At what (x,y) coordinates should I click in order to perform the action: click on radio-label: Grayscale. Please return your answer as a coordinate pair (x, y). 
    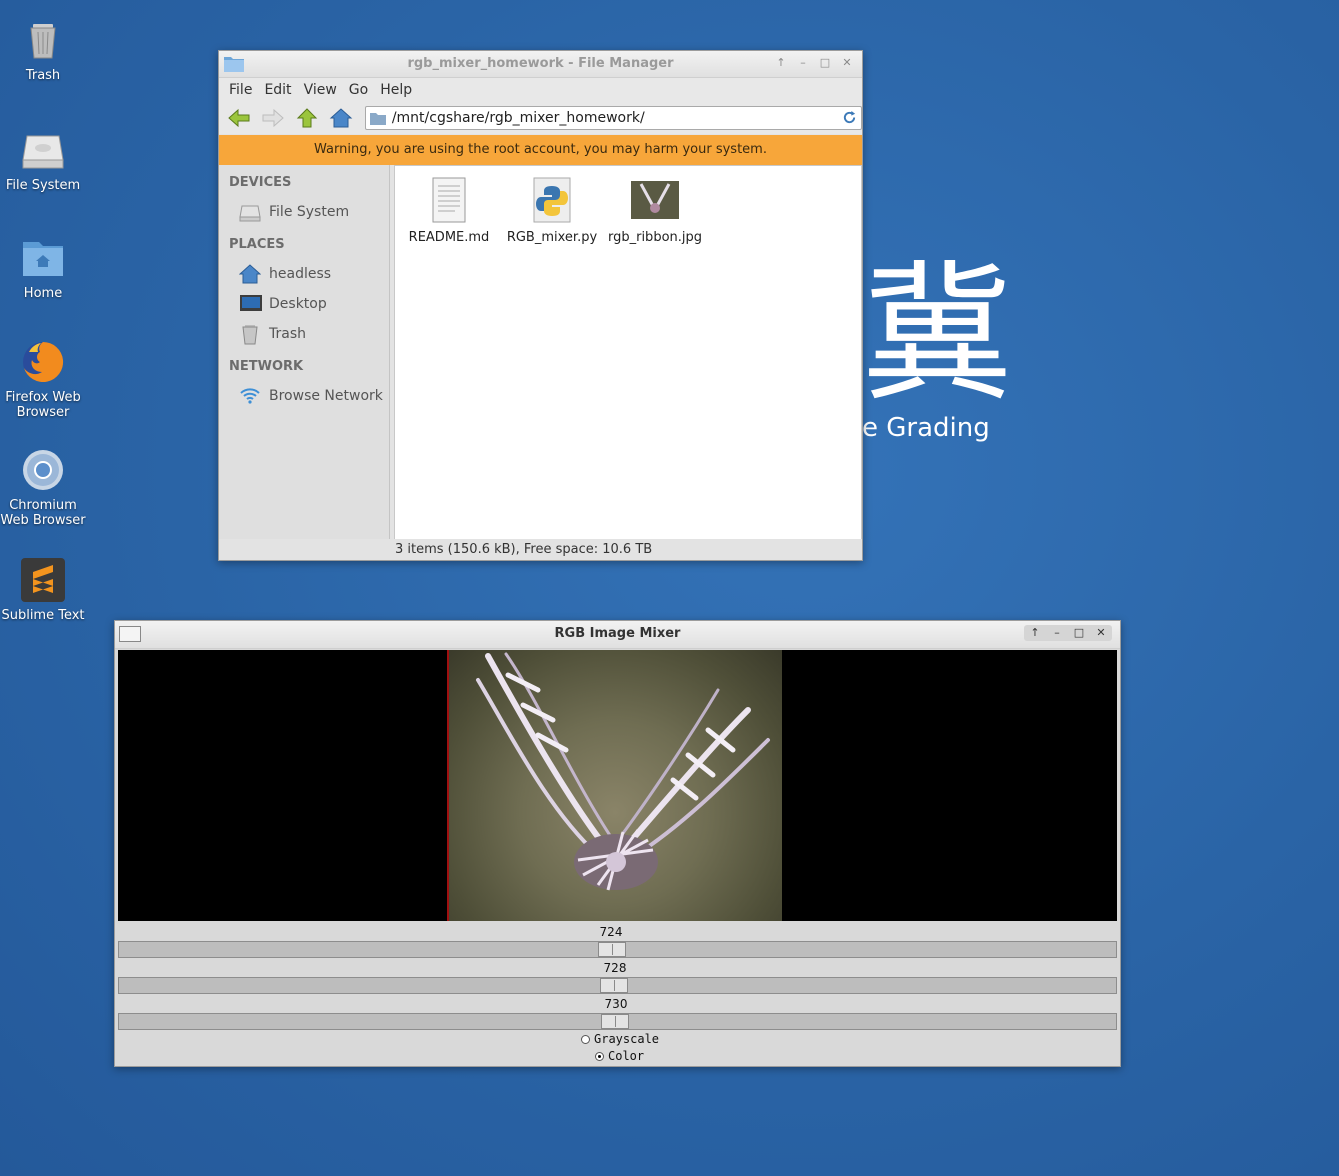
    Looking at the image, I should click on (627, 1039).